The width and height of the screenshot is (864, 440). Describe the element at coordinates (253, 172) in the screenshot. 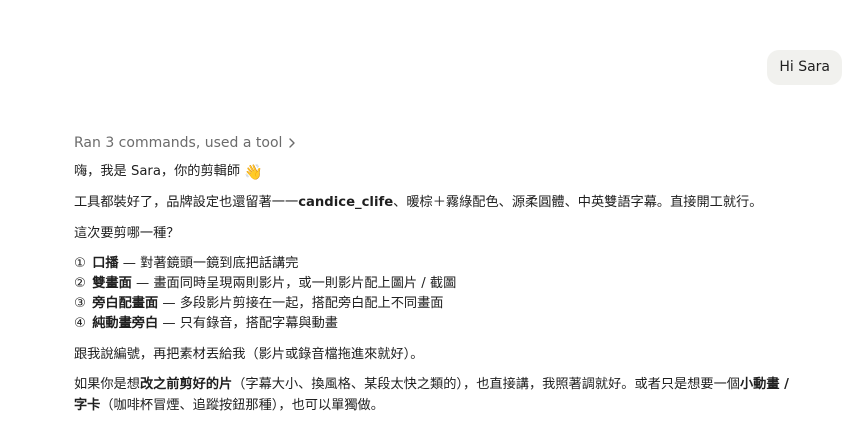

I see `waving-hand-icon: 👋` at that location.